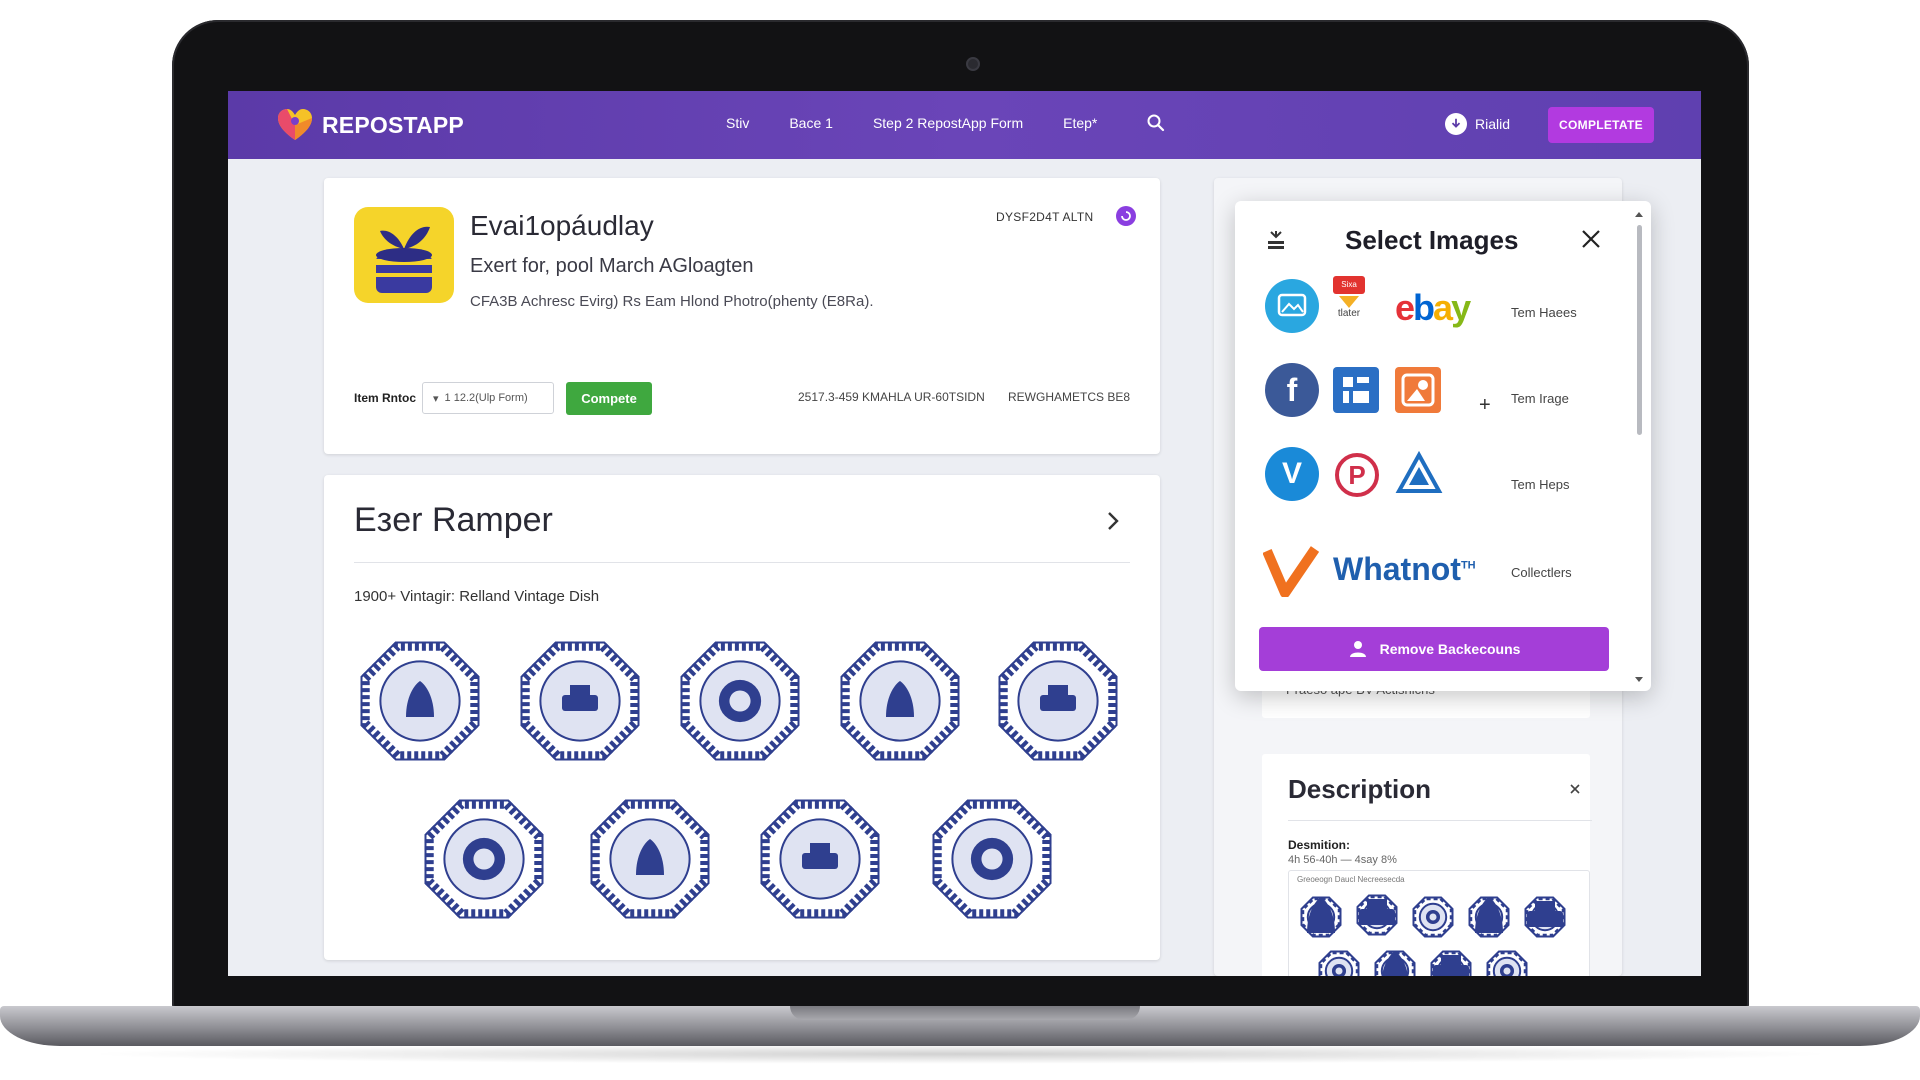  Describe the element at coordinates (1360, 789) in the screenshot. I see `description-title: Description` at that location.